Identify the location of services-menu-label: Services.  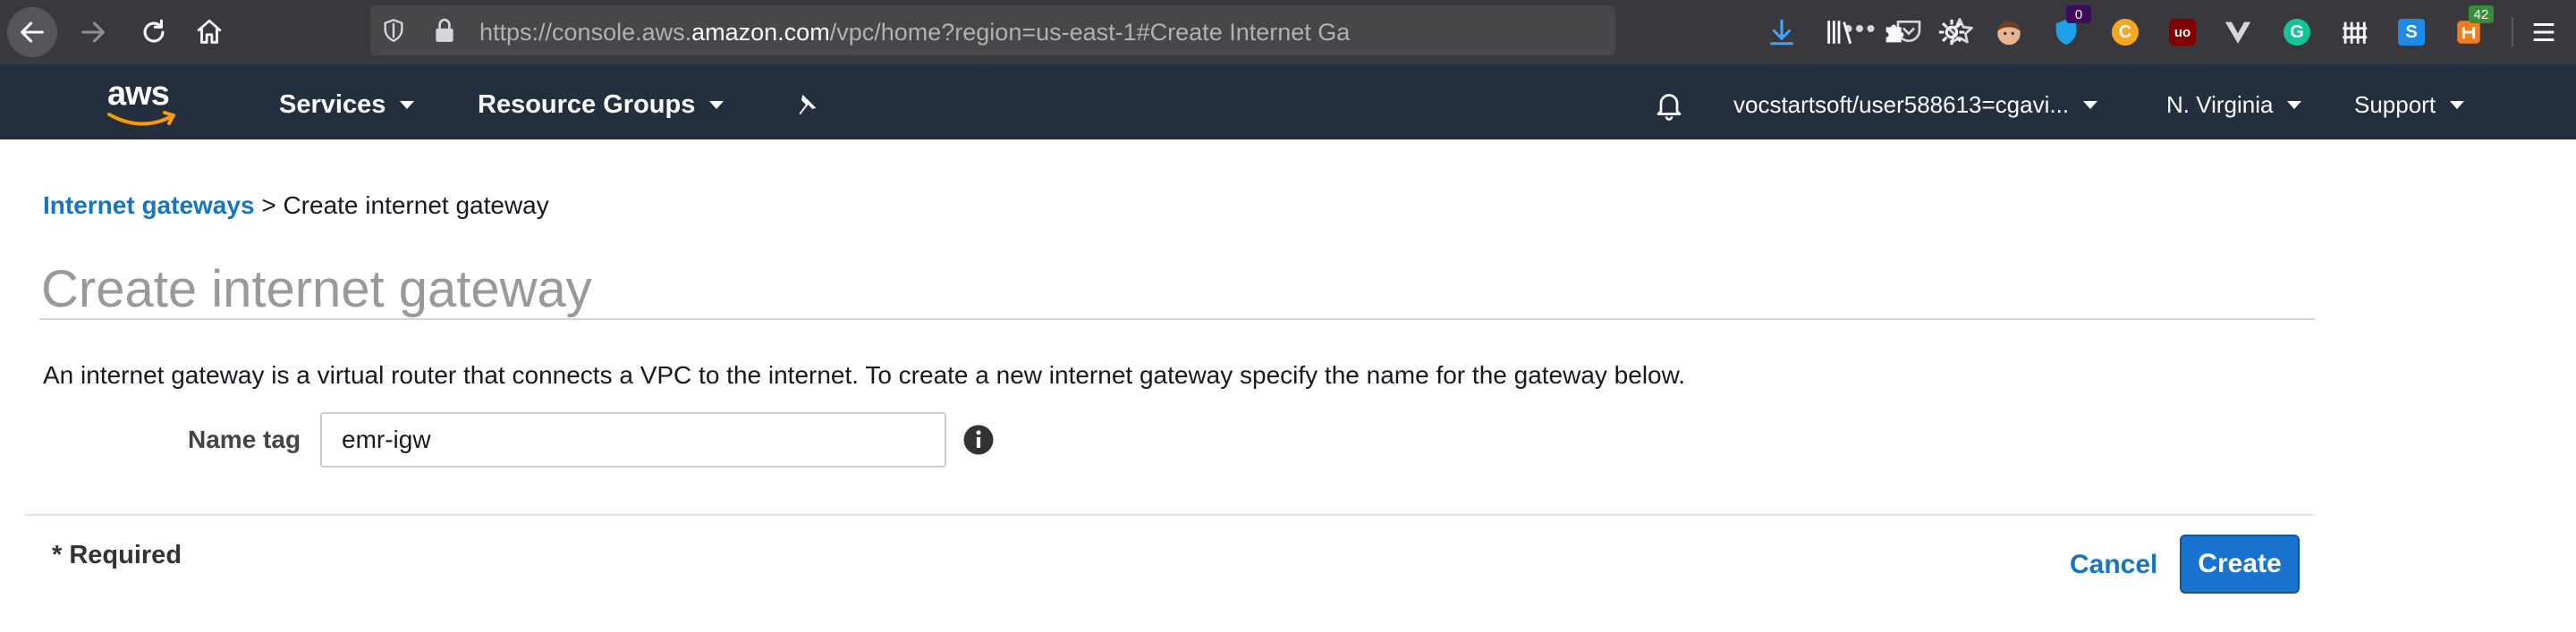
(332, 104).